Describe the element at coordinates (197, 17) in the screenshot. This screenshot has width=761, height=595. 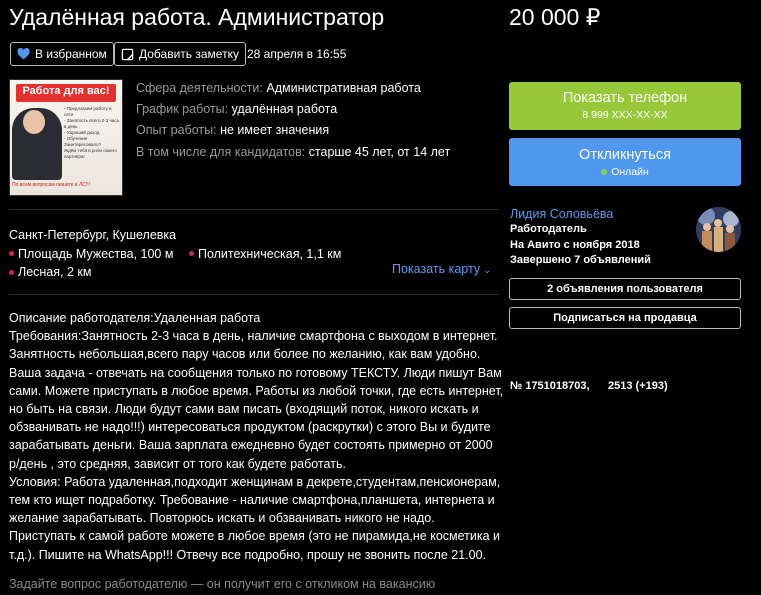
I see `listing-title: Удалённая работа. Администратор` at that location.